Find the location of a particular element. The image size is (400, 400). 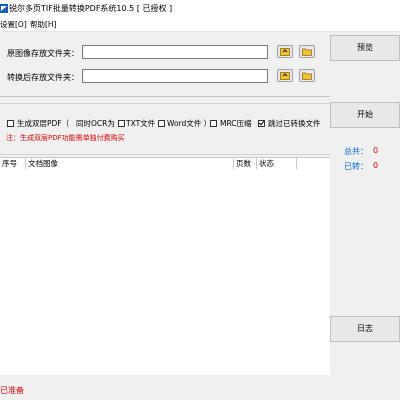

txt-option: TXT文件 is located at coordinates (147, 123).